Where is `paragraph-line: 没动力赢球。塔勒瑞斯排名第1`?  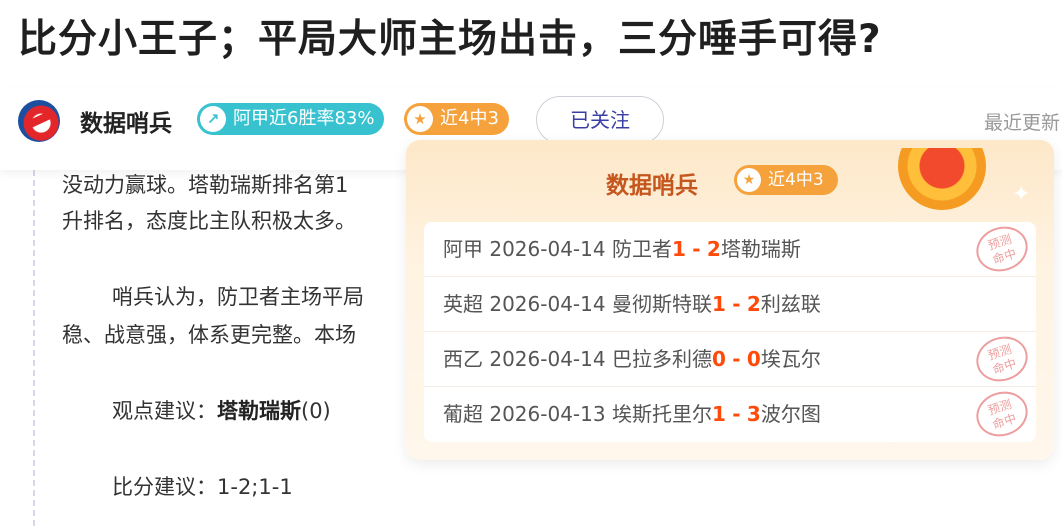
paragraph-line: 没动力赢球。塔勒瑞斯排名第1 is located at coordinates (205, 185).